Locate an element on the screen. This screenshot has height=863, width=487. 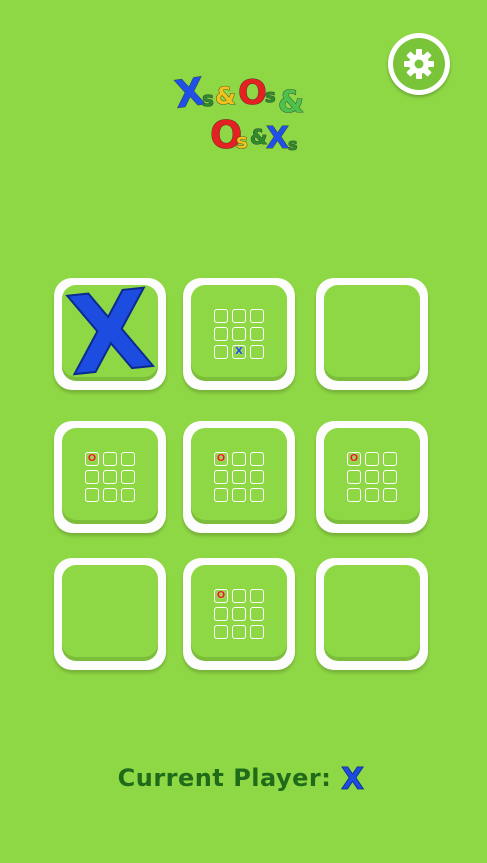
svg-text: O is located at coordinates (252, 93).